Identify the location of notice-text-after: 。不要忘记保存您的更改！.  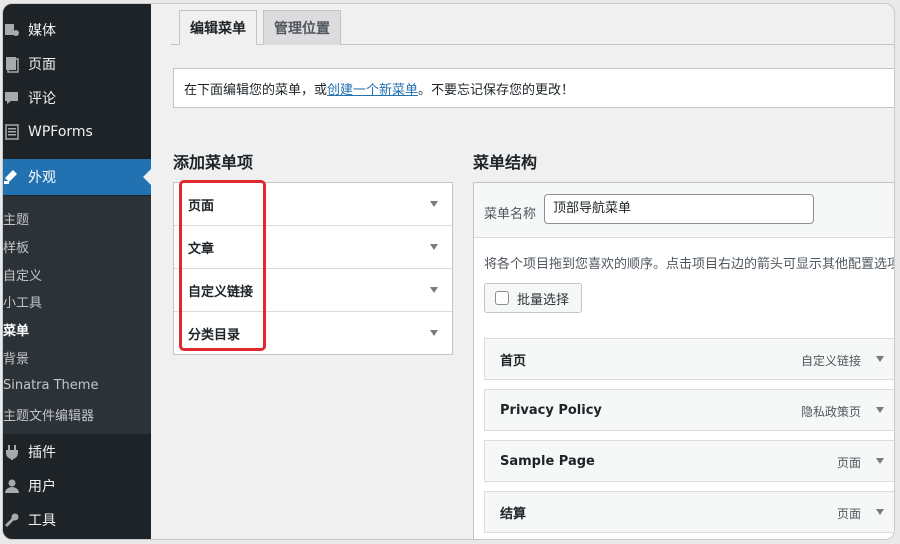
(496, 90).